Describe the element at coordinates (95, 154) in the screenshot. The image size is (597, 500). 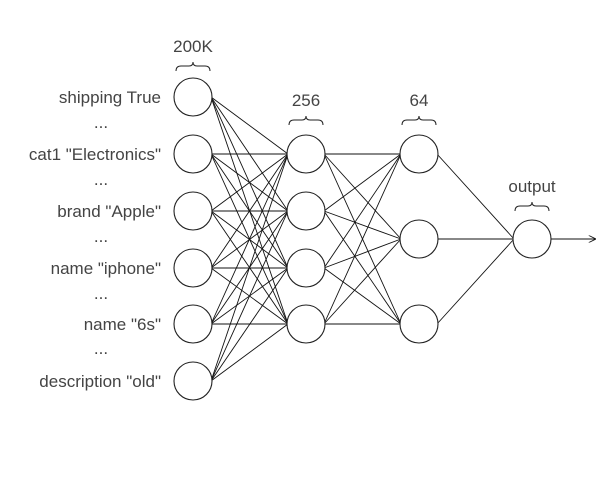
I see `input-label: cat1 "Electronics"` at that location.